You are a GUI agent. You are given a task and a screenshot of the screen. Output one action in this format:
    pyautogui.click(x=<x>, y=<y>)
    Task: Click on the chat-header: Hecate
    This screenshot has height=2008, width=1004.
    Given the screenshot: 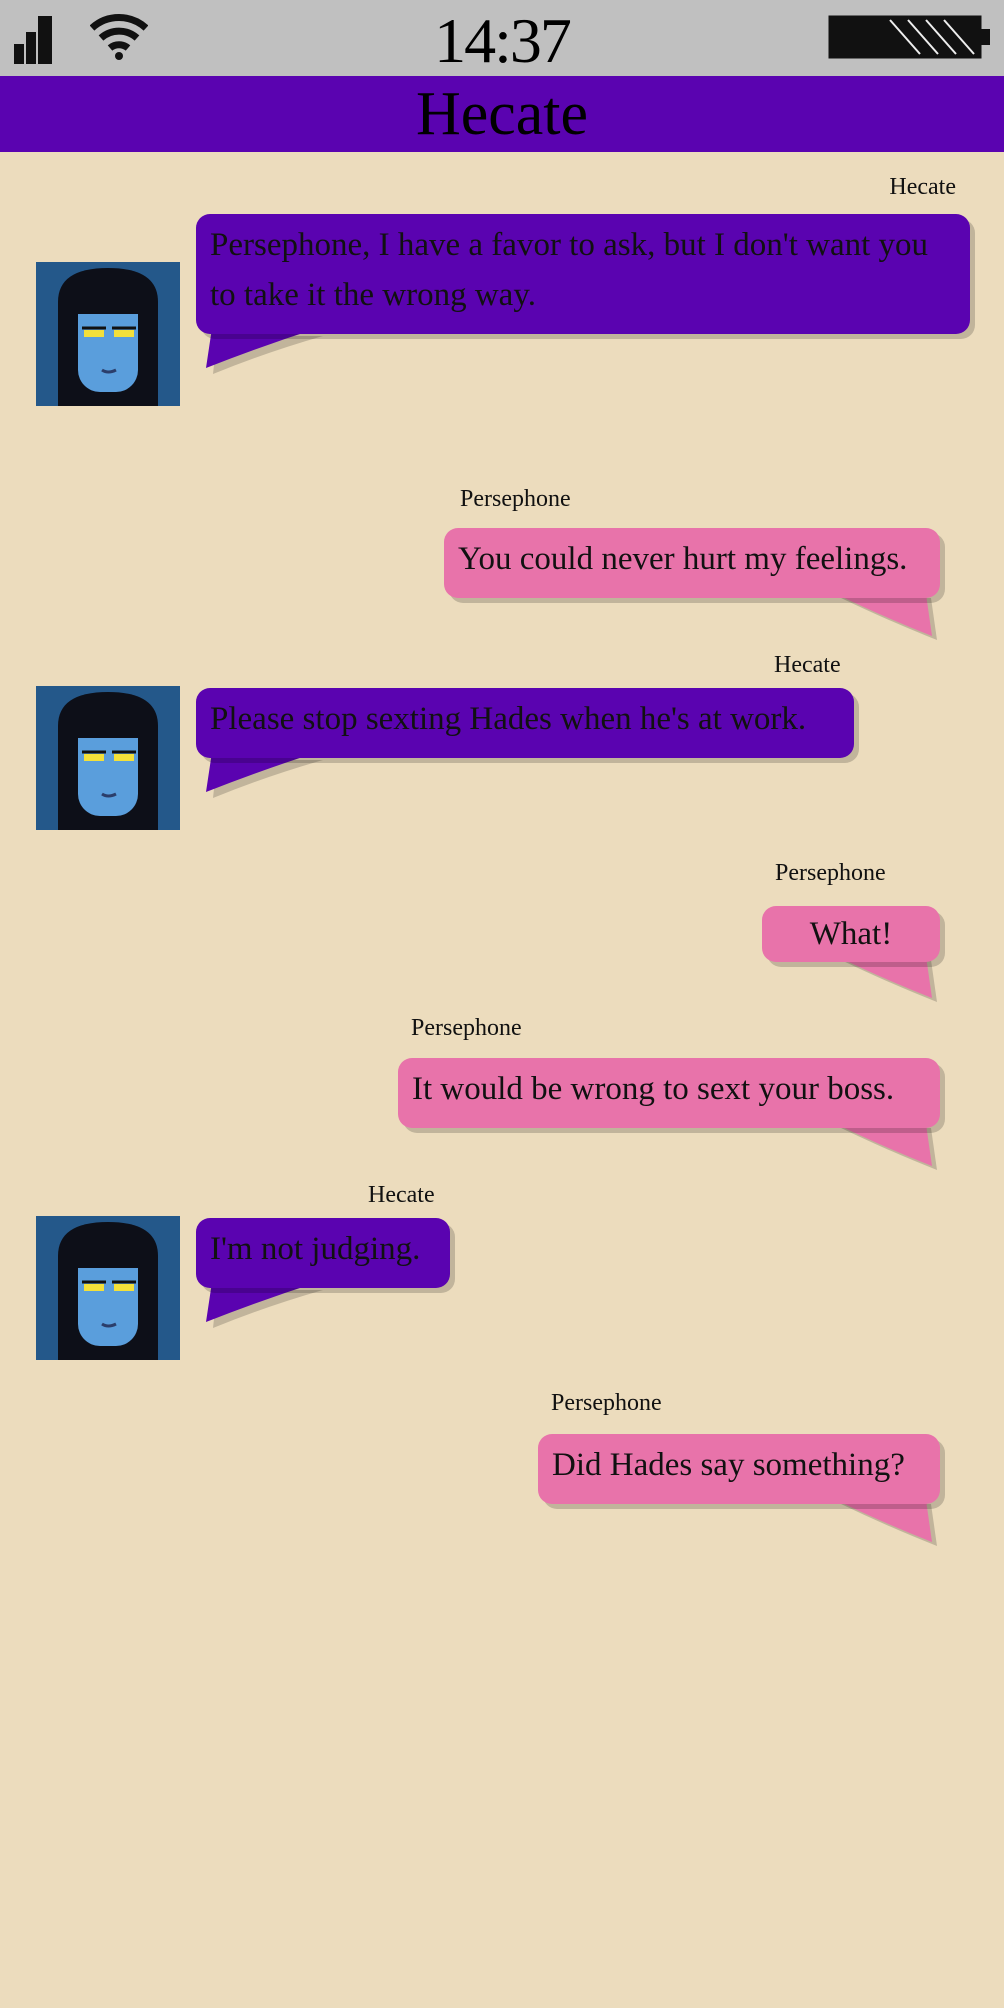 What is the action you would take?
    pyautogui.click(x=502, y=114)
    